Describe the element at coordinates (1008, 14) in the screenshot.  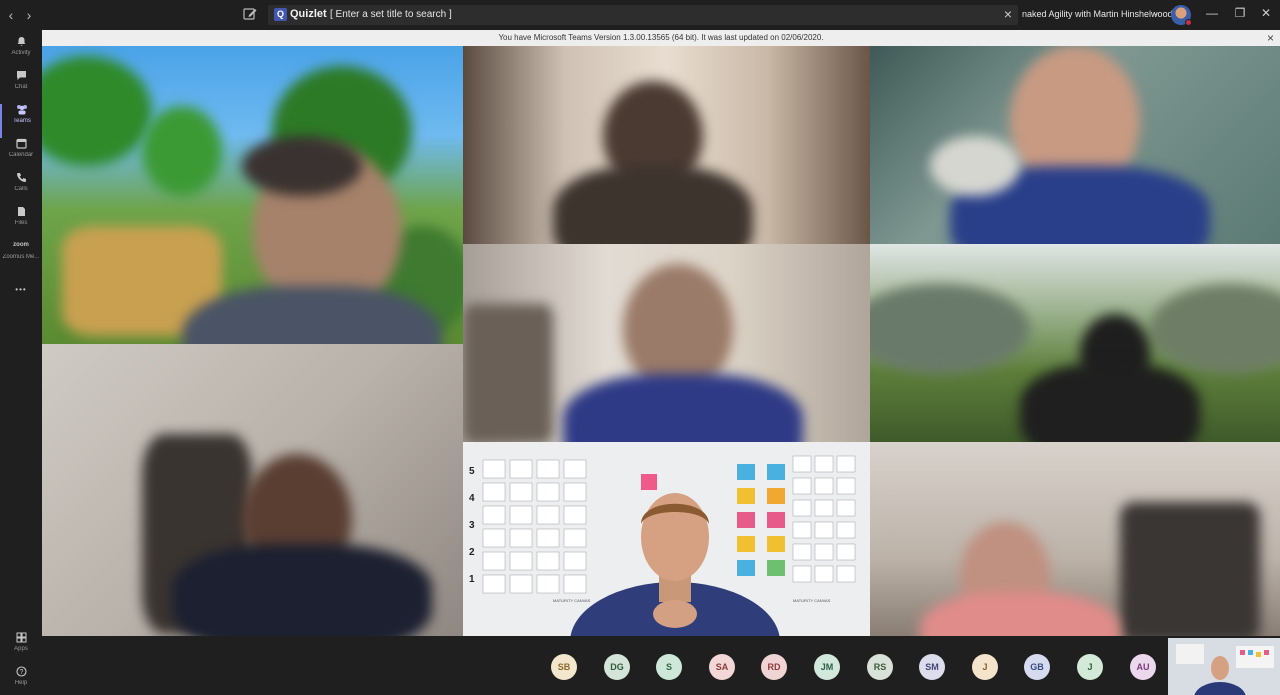
I see `search-close-icon: ×` at that location.